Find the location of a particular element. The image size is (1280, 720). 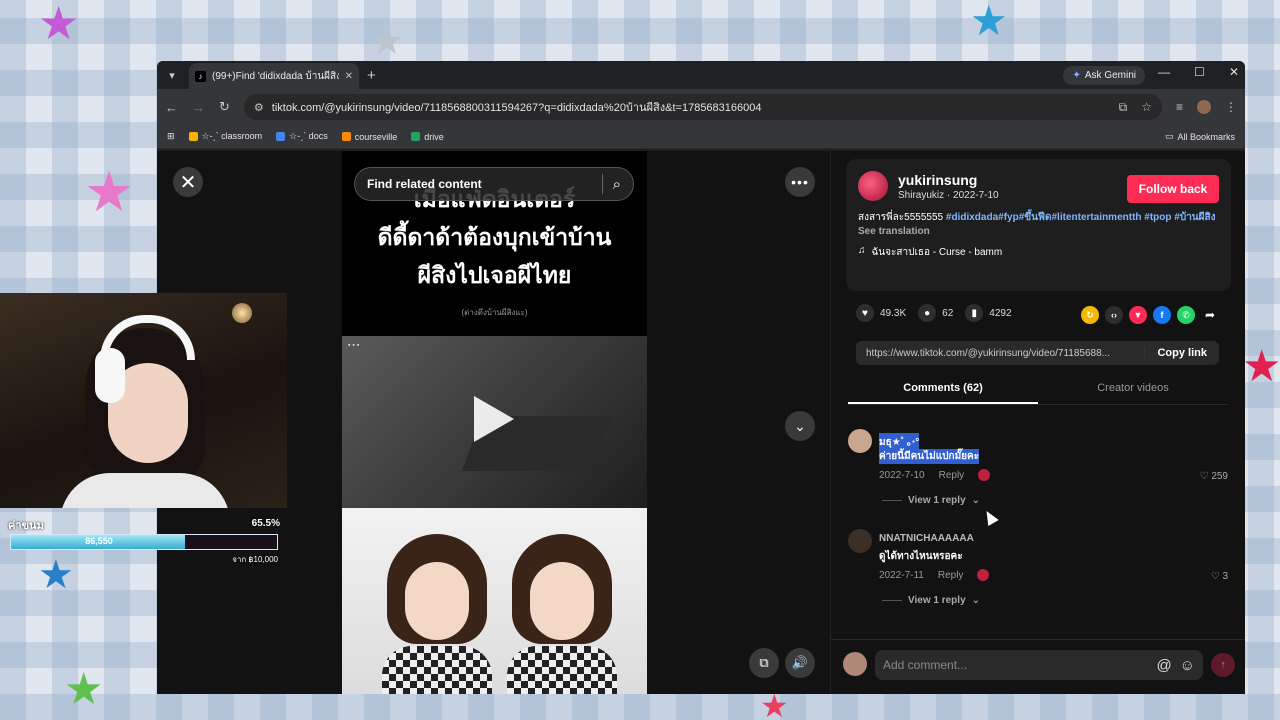

close-icon: ✕ is located at coordinates (349, 76).